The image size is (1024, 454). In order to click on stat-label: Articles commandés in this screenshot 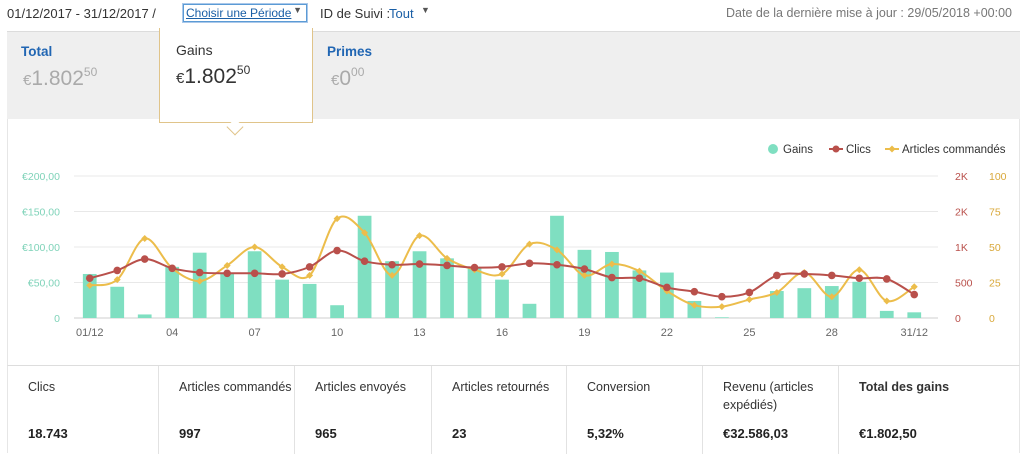, I will do `click(235, 387)`.